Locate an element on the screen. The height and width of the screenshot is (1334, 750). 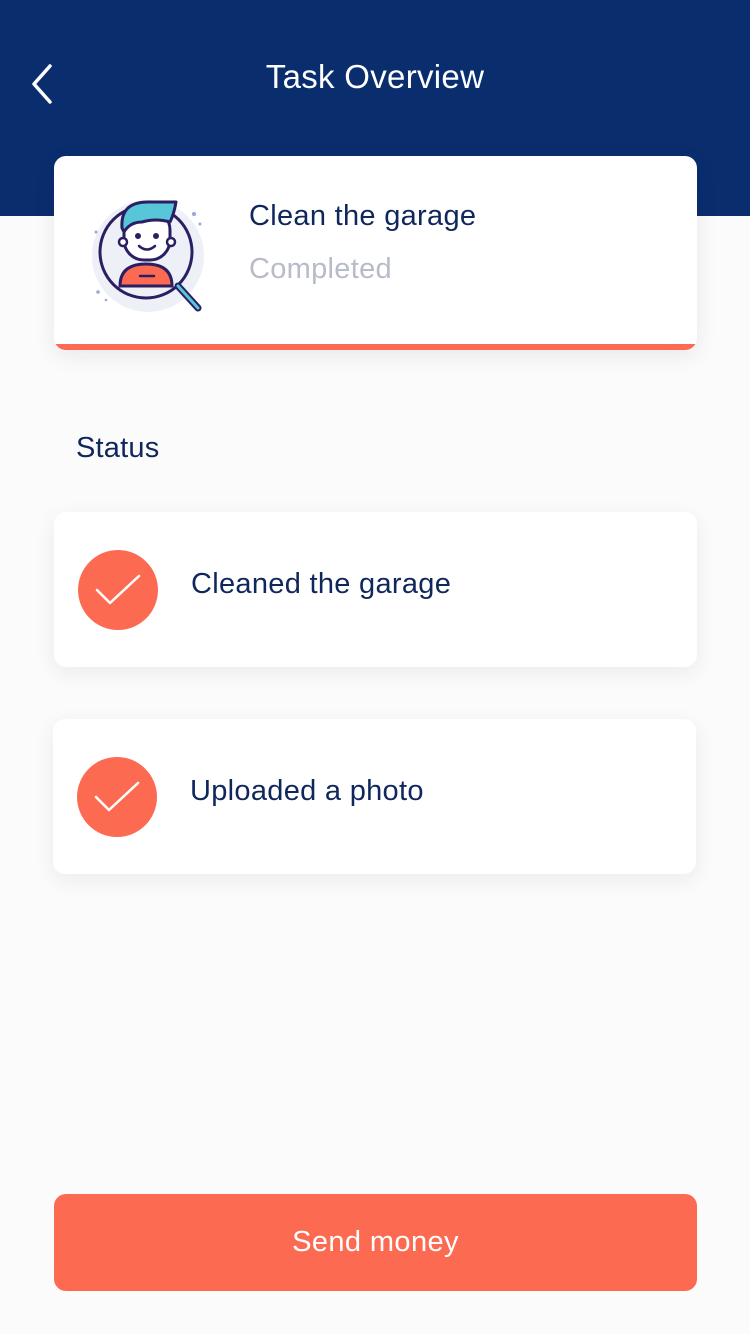
task-status-text: Completed is located at coordinates (320, 269).